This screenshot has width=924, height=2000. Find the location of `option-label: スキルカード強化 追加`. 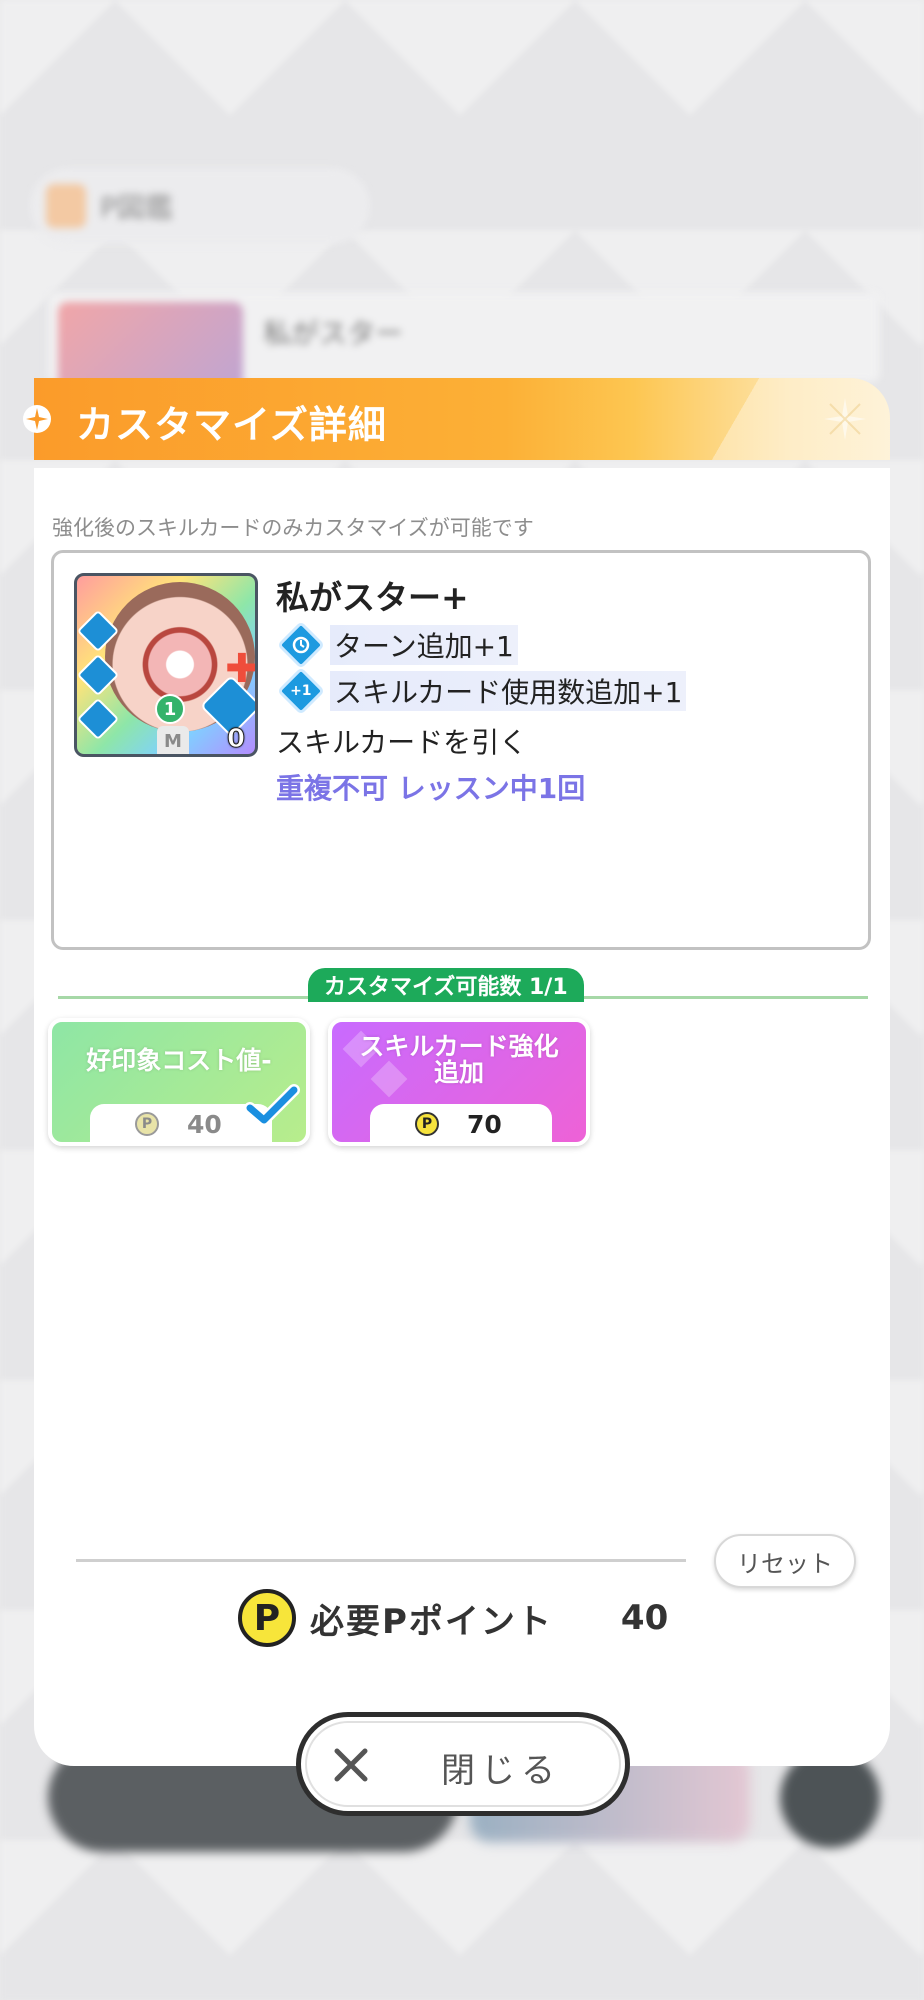

option-label: スキルカード強化 追加 is located at coordinates (459, 1060).